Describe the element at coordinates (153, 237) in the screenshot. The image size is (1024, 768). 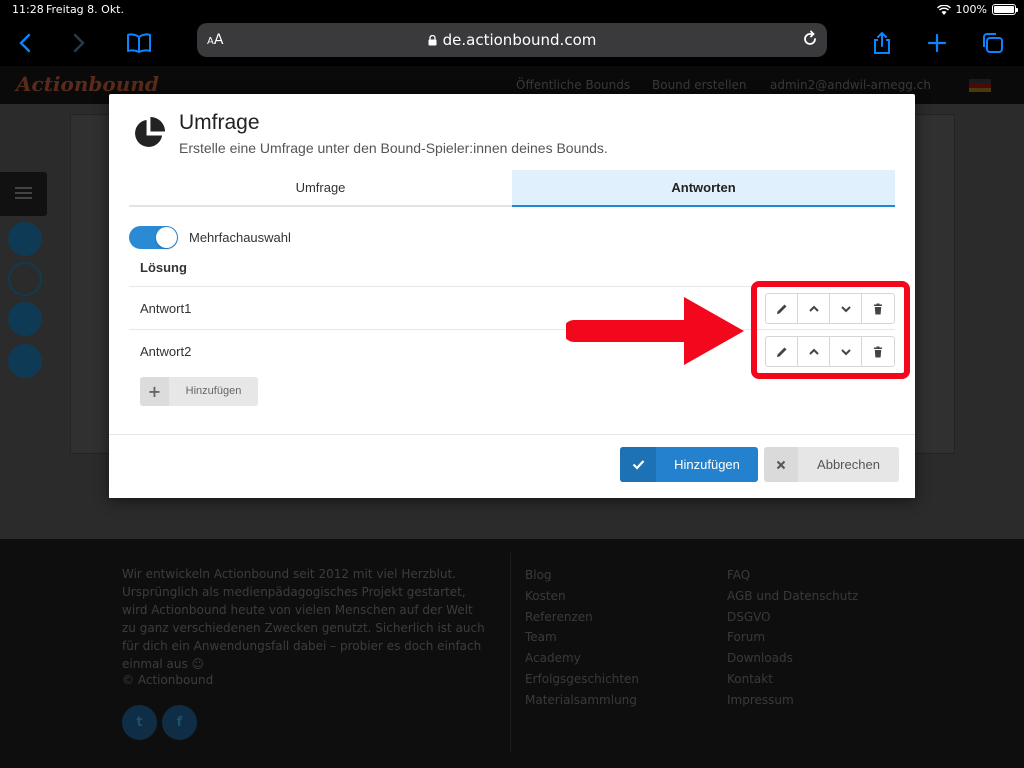
I see `multiple-choice-toggle` at that location.